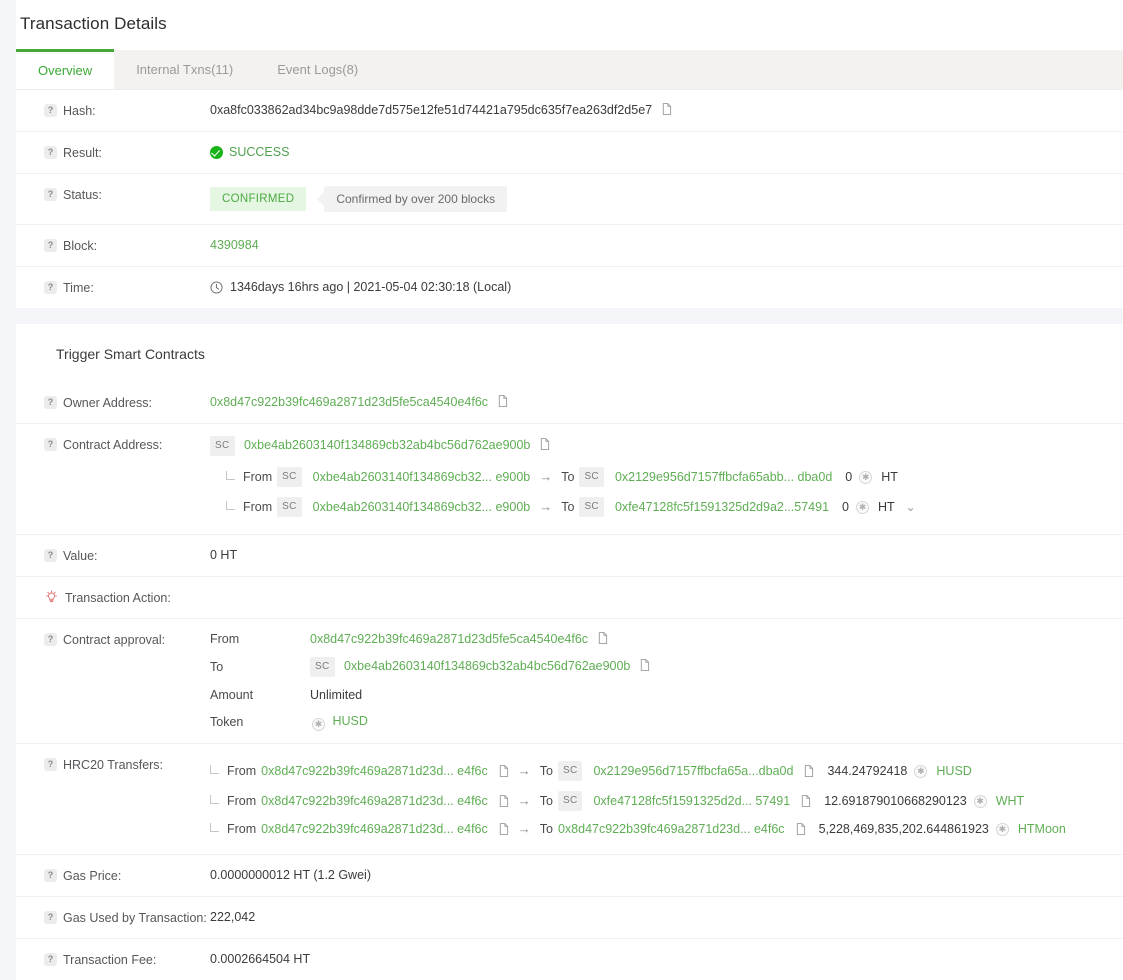 The image size is (1123, 980). What do you see at coordinates (416, 199) in the screenshot?
I see `status-tooltip: Confirmed by over 200 blocks` at bounding box center [416, 199].